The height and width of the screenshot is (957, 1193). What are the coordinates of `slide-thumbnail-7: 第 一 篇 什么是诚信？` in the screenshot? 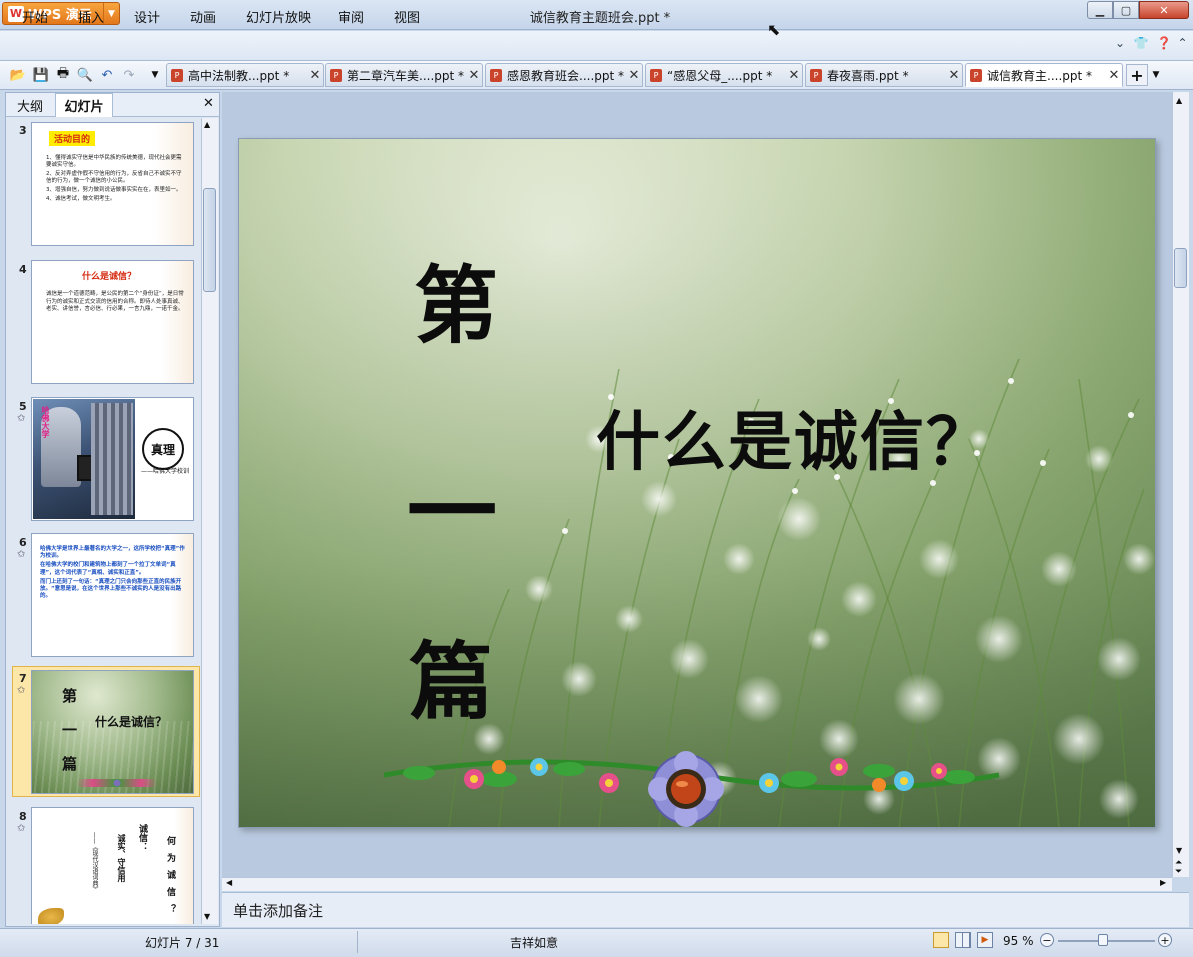 It's located at (112, 732).